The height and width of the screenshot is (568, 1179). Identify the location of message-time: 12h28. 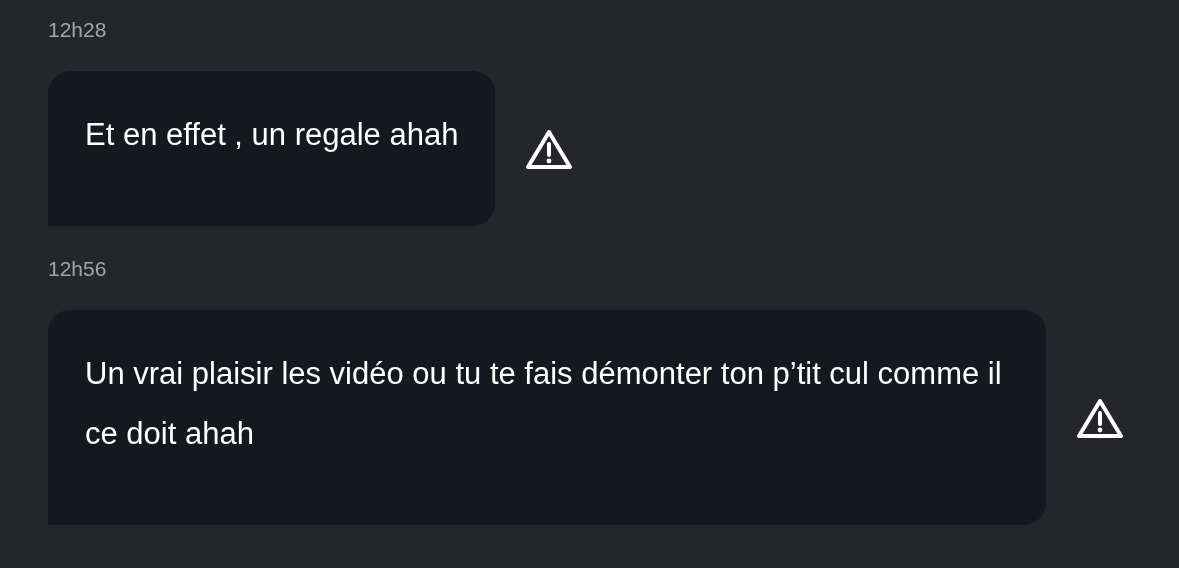
(78, 30).